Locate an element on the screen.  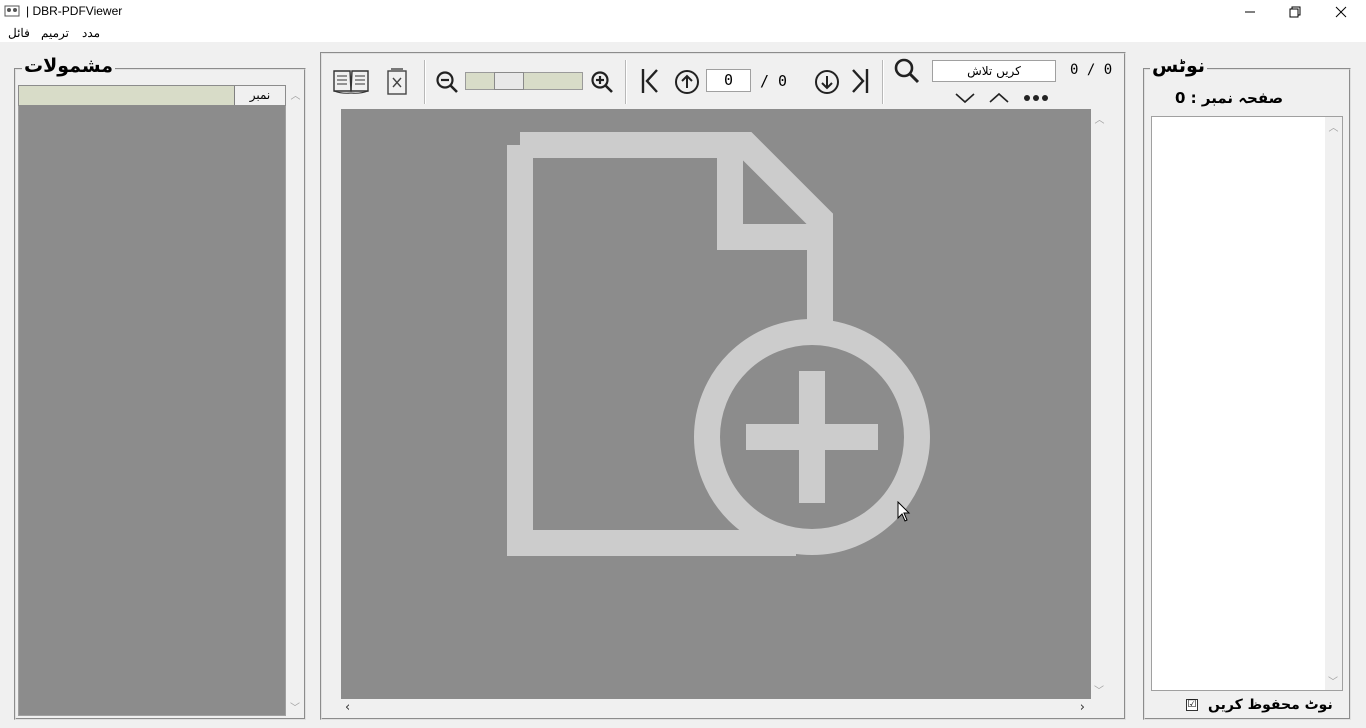
notes-scrollbar: ︿ ﹀ is located at coordinates (1333, 403).